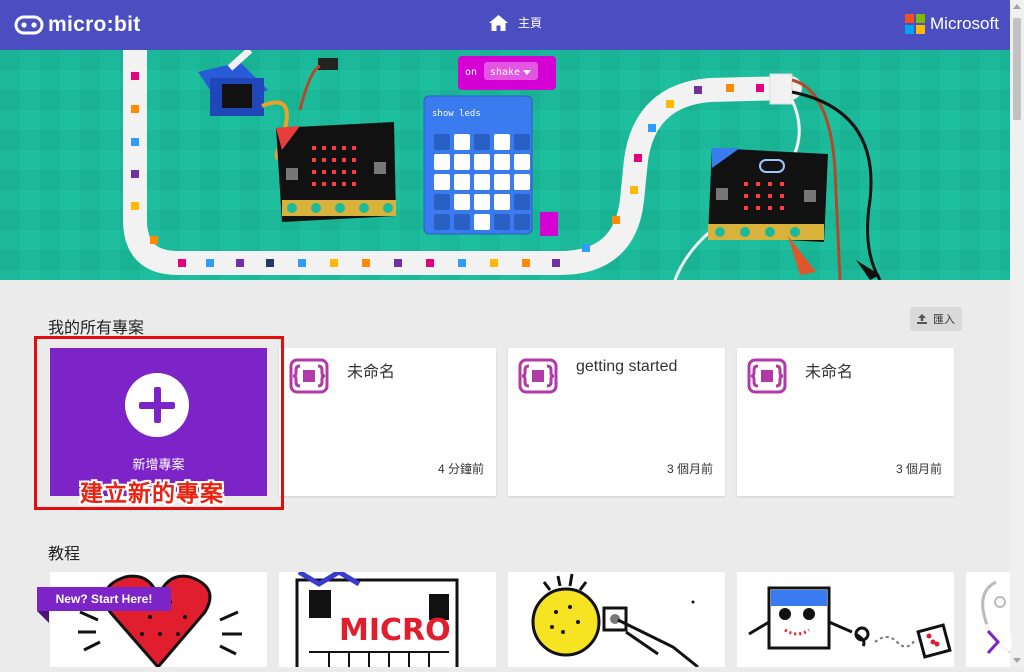 This screenshot has width=1024, height=672. What do you see at coordinates (336, 172) in the screenshot?
I see `microbit-board-drawing` at bounding box center [336, 172].